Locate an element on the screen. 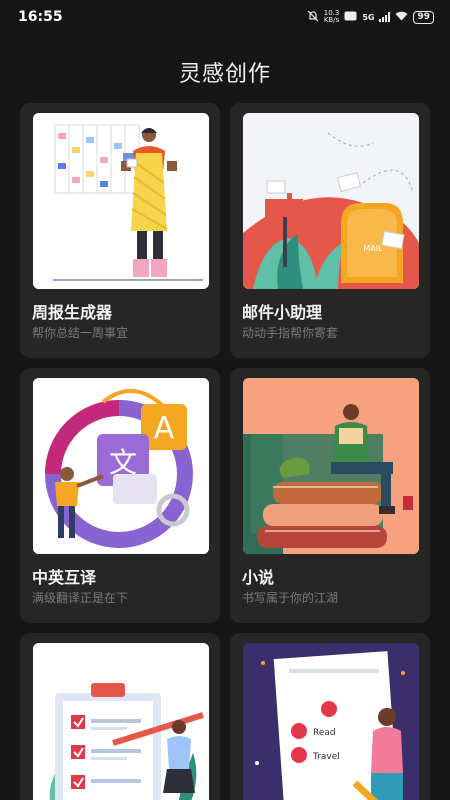  status-icons: 10.3 KB/s 5G 99 is located at coordinates (370, 17).